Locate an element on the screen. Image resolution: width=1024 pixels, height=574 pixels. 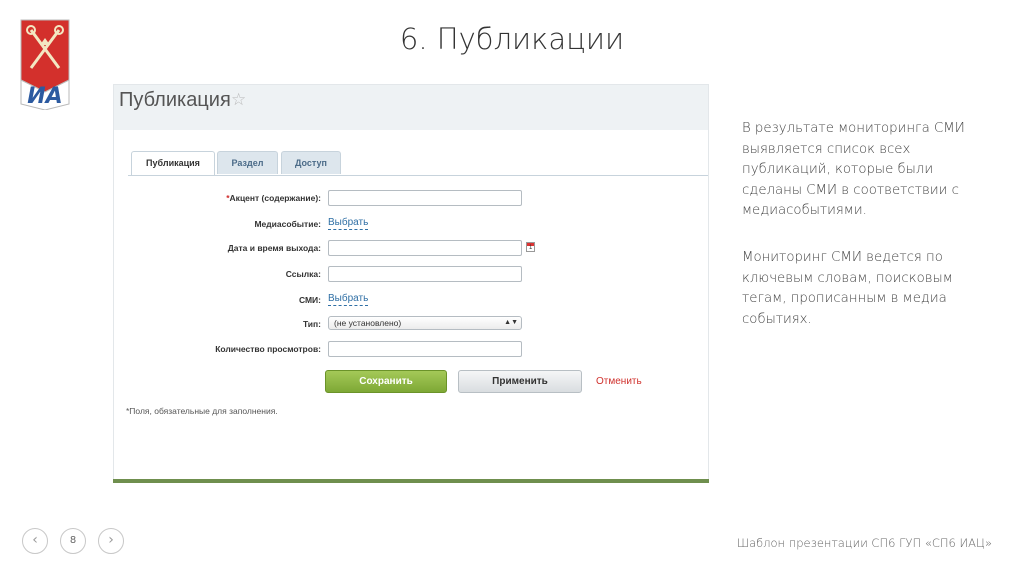
footer-text: Шаблон презентации СП6 ГУП «СП6 ИАЦ» is located at coordinates (864, 543).